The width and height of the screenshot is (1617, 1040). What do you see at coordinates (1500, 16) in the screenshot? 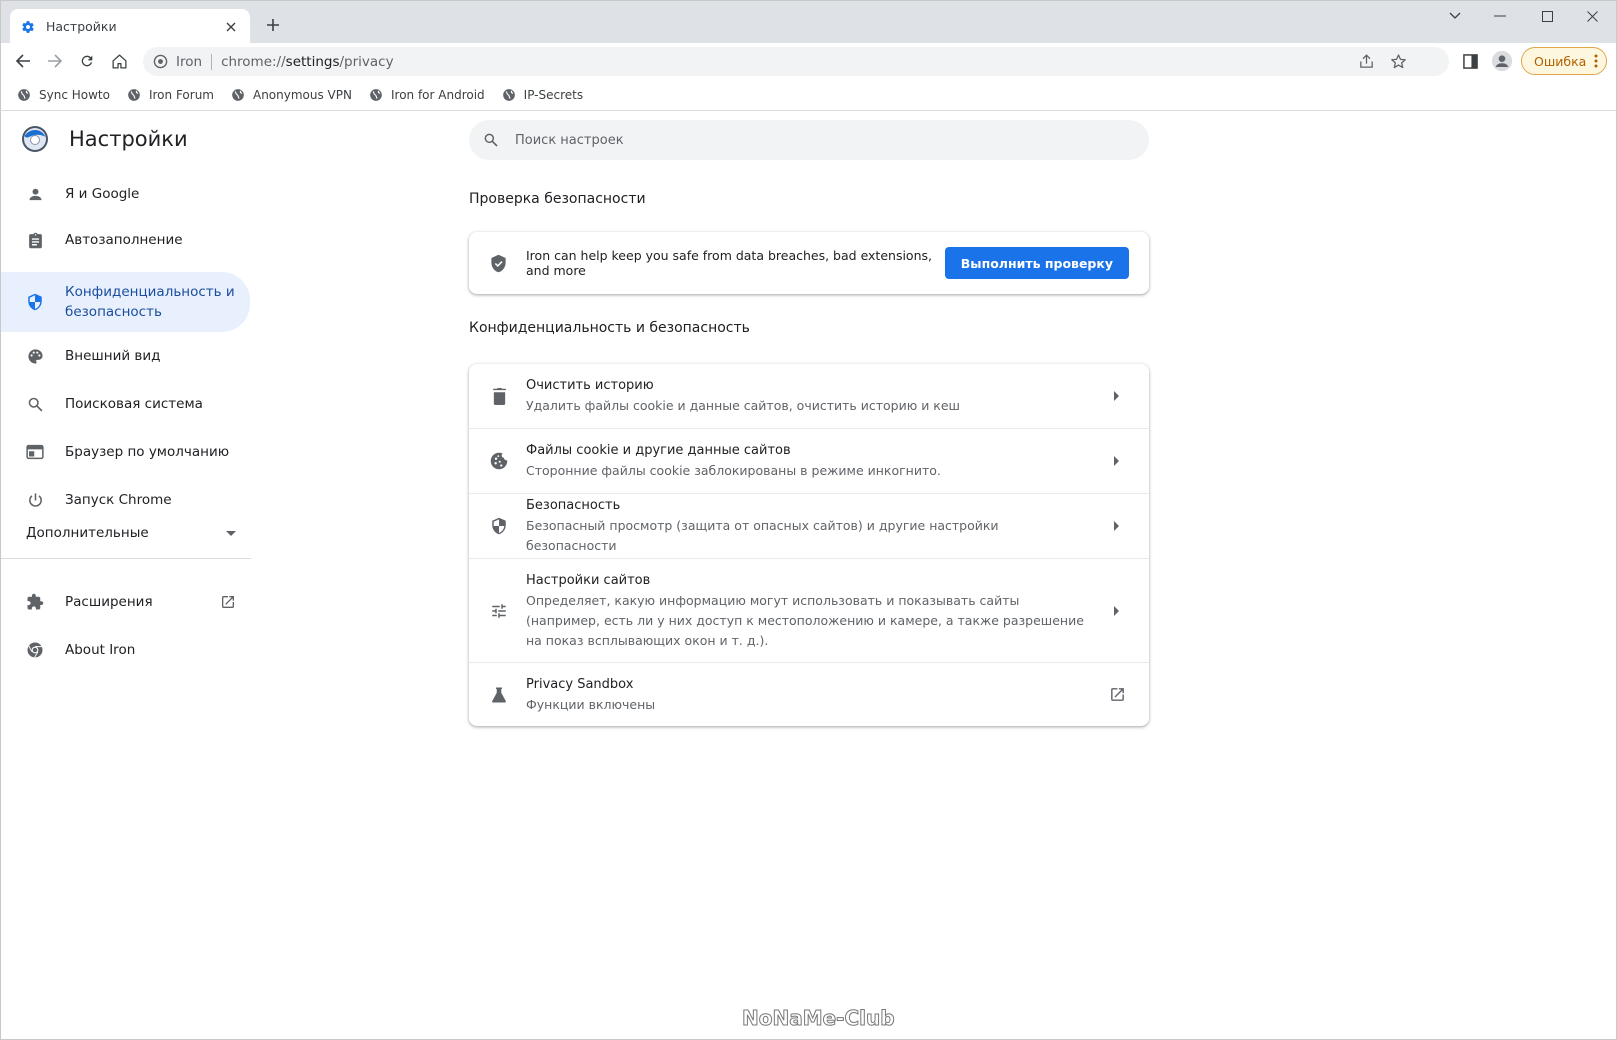
I see `minimize-button` at bounding box center [1500, 16].